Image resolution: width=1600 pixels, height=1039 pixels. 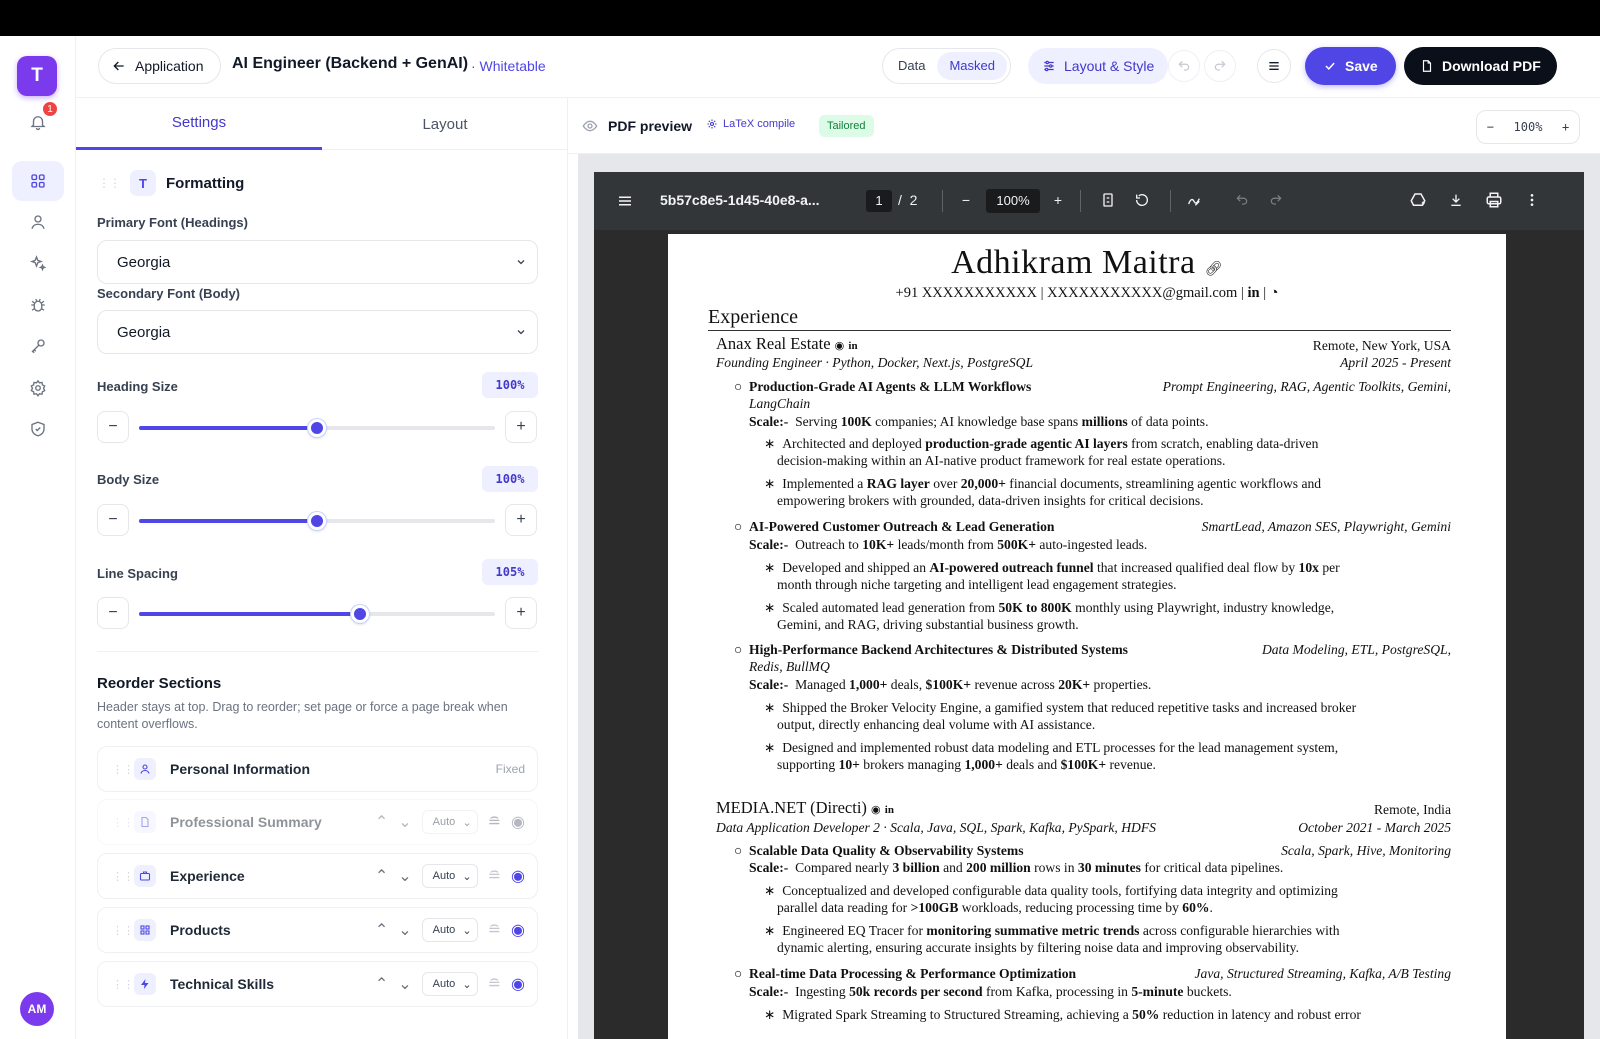 I want to click on section-row-experience: ⋮⋮ Experience ⌃ ⌄ Auto ⌄ ≘ ◉, so click(x=317, y=876).